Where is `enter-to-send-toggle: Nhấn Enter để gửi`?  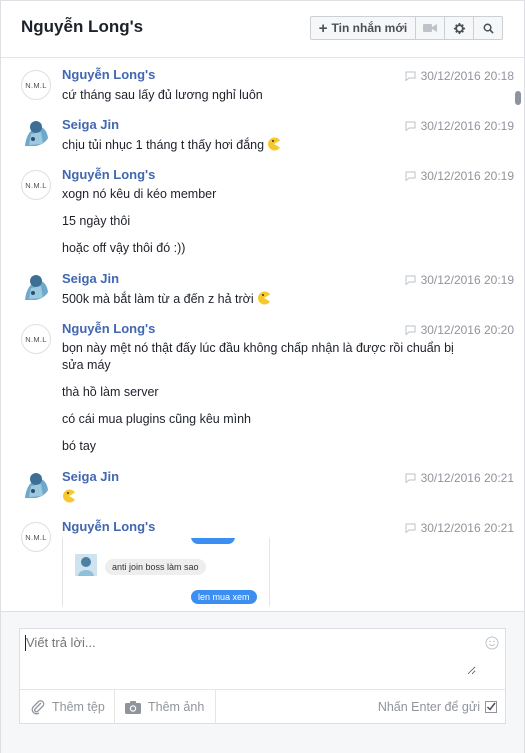 enter-to-send-toggle: Nhấn Enter để gửi is located at coordinates (437, 707).